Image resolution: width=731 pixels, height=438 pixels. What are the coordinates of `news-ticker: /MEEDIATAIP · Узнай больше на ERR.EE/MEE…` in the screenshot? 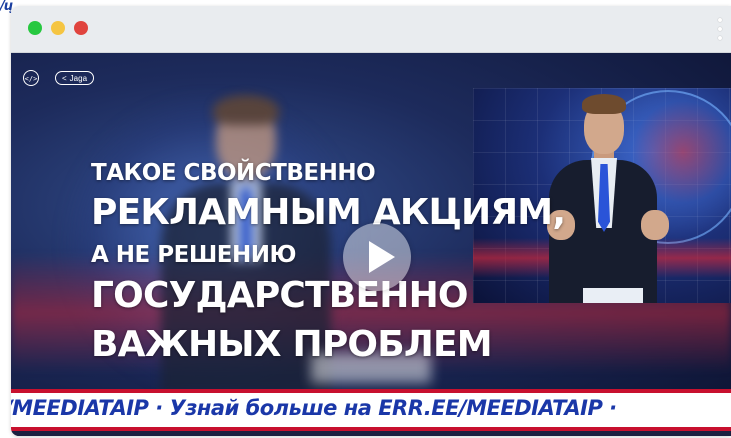 It's located at (371, 410).